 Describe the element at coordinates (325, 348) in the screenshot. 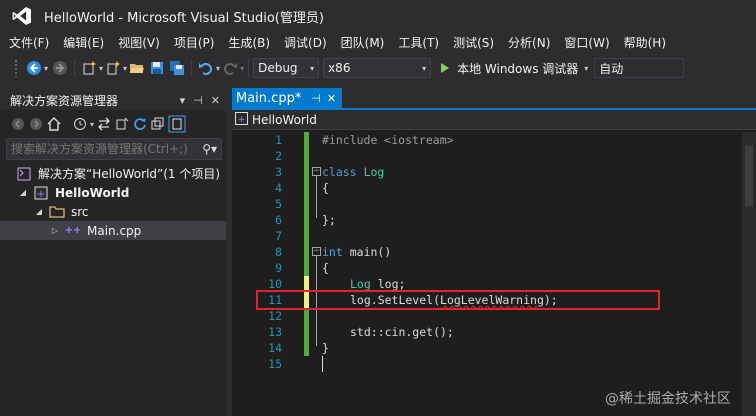

I see `code-text: }` at that location.